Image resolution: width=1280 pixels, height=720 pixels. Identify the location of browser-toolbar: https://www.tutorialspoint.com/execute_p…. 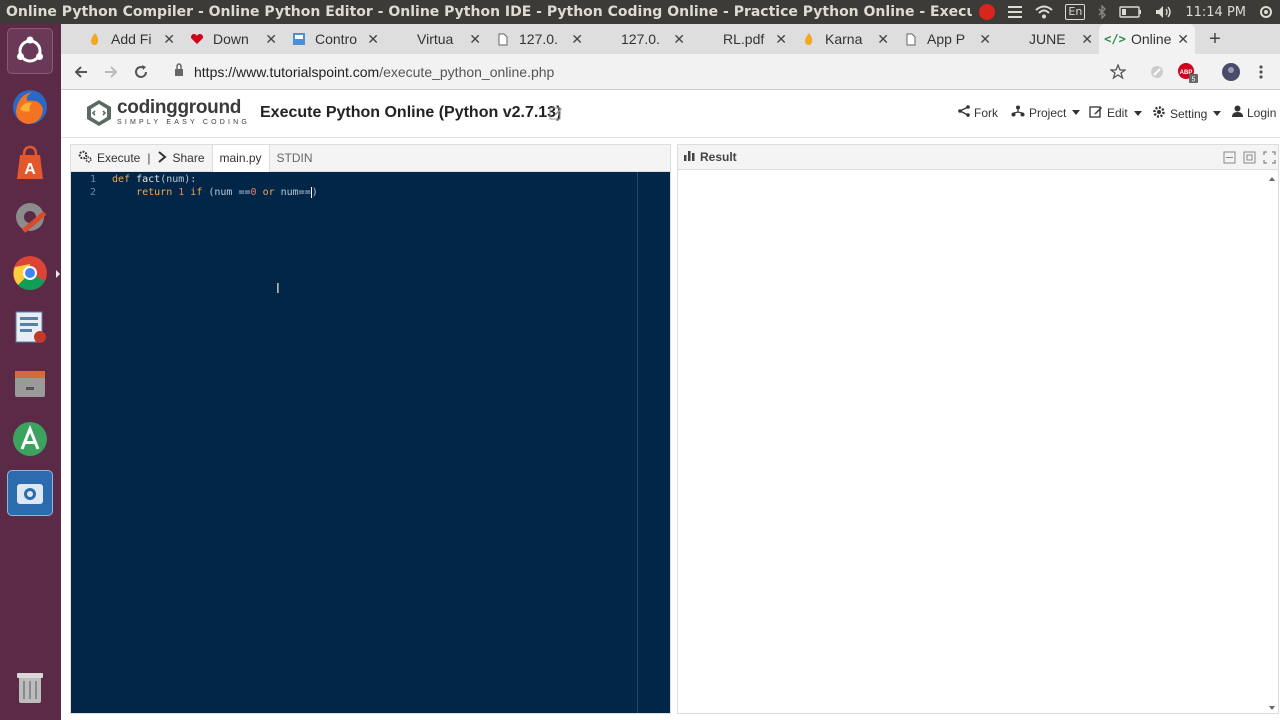
(670, 72).